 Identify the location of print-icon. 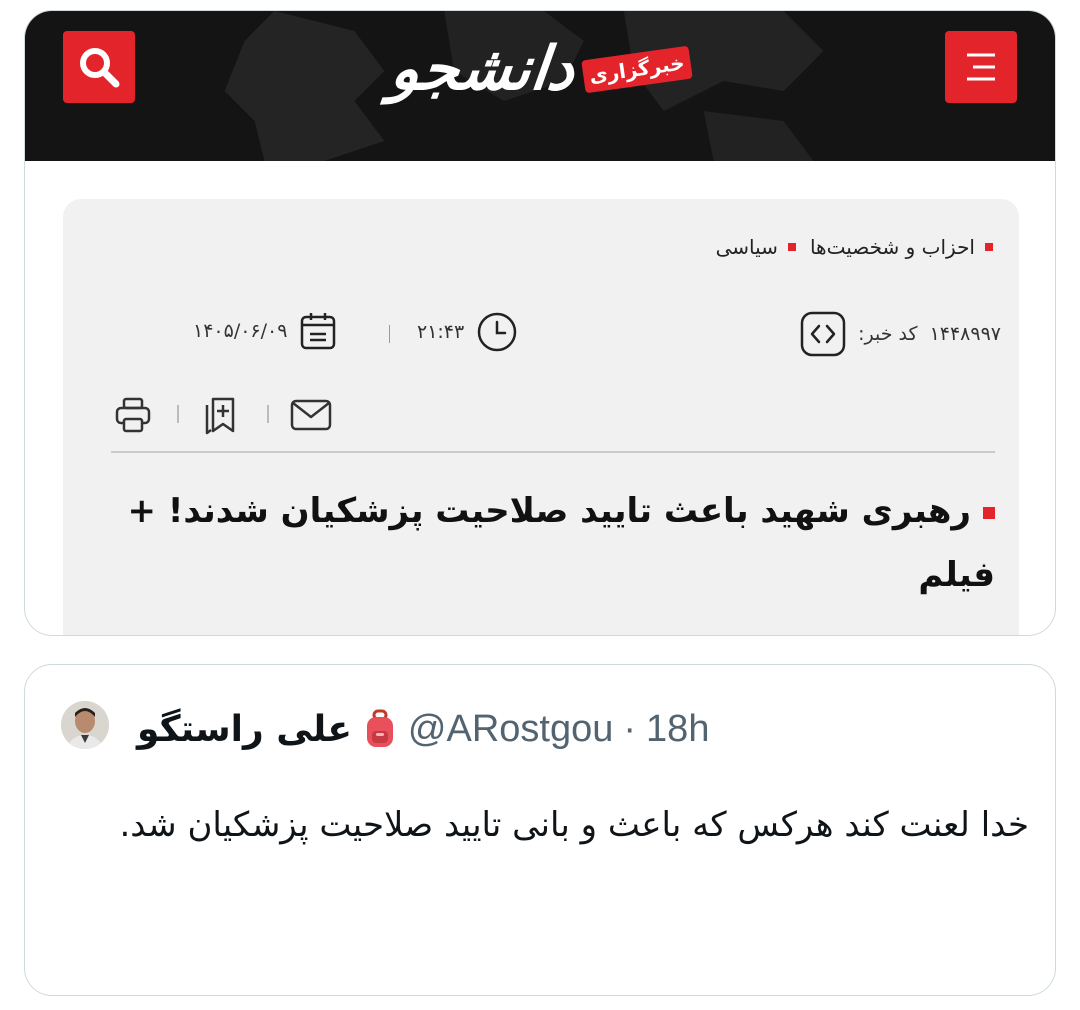
(133, 415).